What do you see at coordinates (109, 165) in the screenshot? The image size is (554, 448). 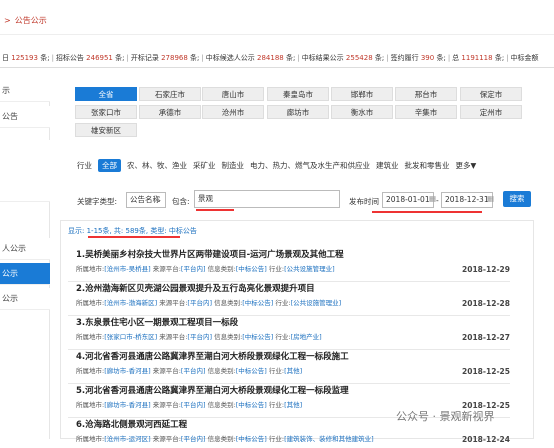 I see `industry-item-all: 全部` at bounding box center [109, 165].